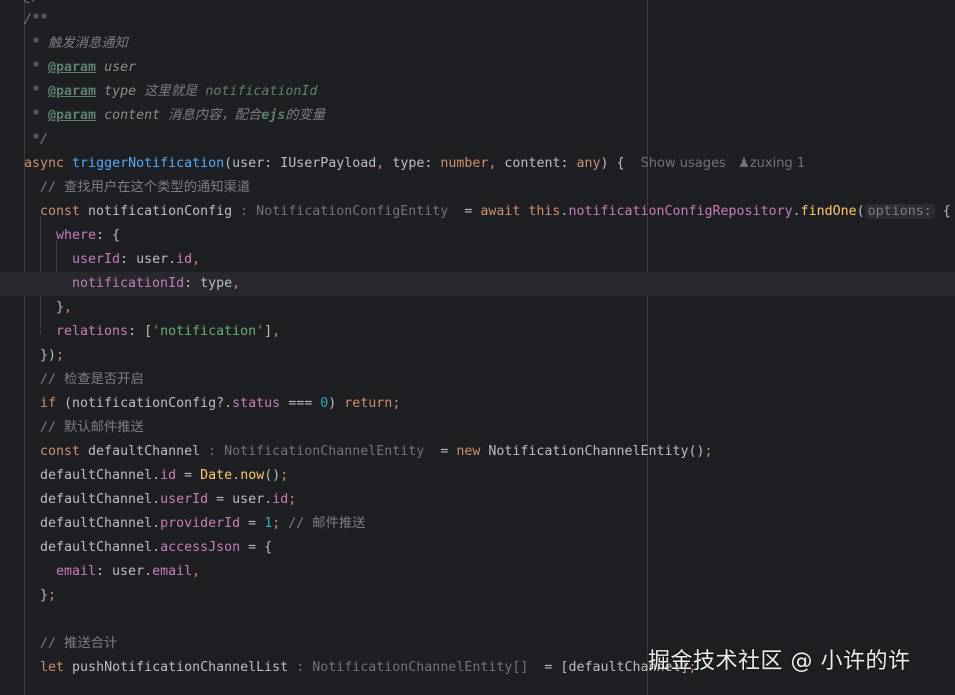 This screenshot has height=695, width=955. I want to click on code-line: /**, so click(489, 20).